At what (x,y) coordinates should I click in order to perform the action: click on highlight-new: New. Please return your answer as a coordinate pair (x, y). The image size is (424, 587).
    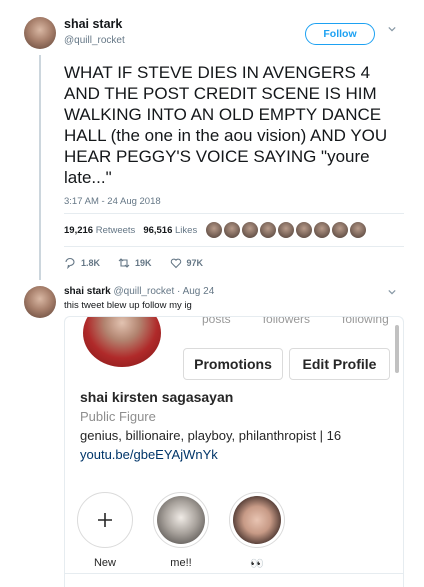
    Looking at the image, I should click on (105, 530).